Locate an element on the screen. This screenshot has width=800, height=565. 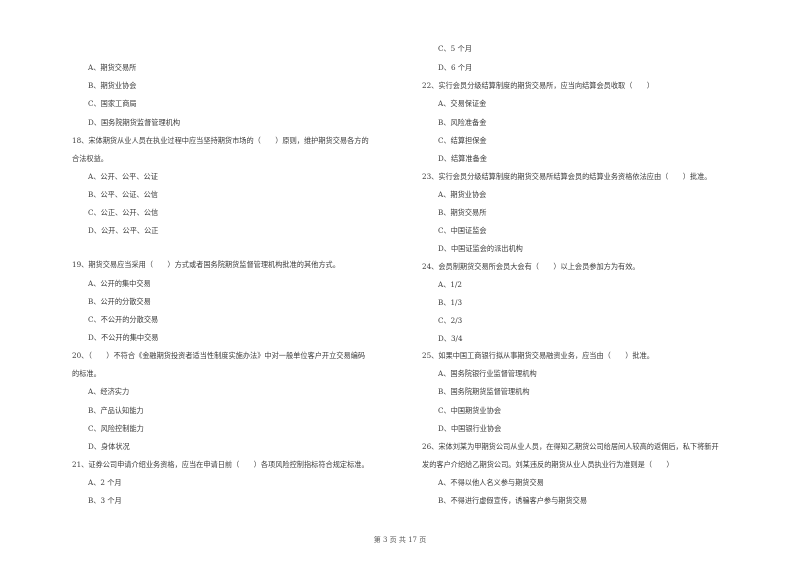
answer-option: D、身体状况 is located at coordinates (109, 446).